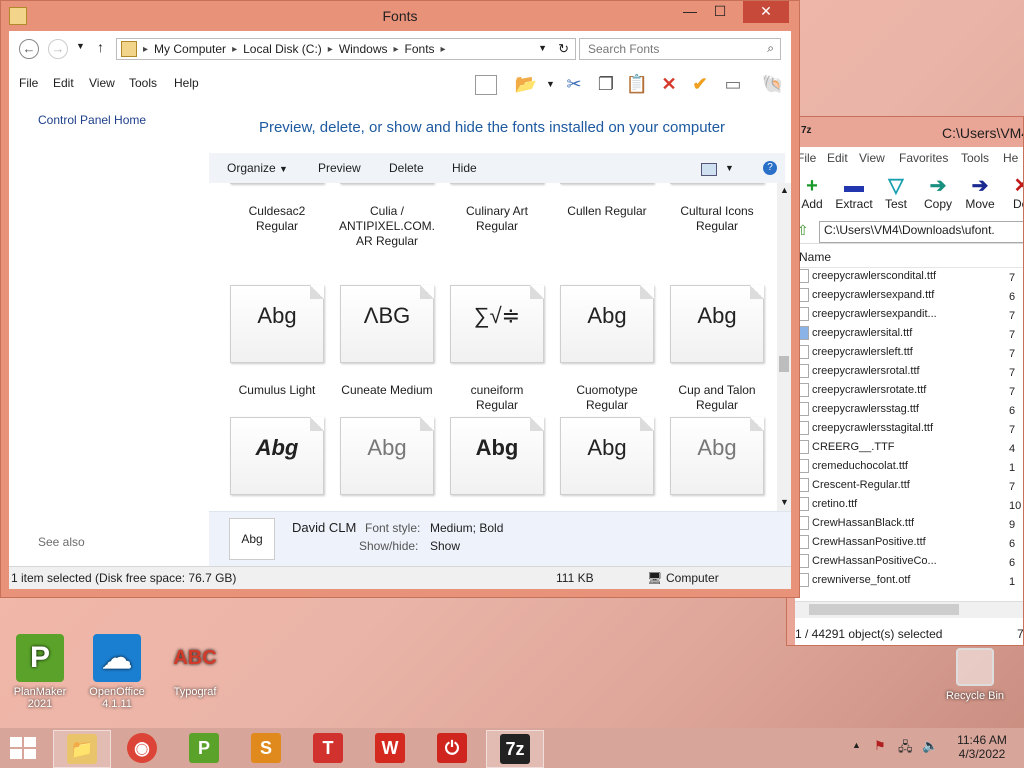 This screenshot has width=1024, height=768. Describe the element at coordinates (142, 748) in the screenshot. I see `taskbar-chrome-button: ◉` at that location.